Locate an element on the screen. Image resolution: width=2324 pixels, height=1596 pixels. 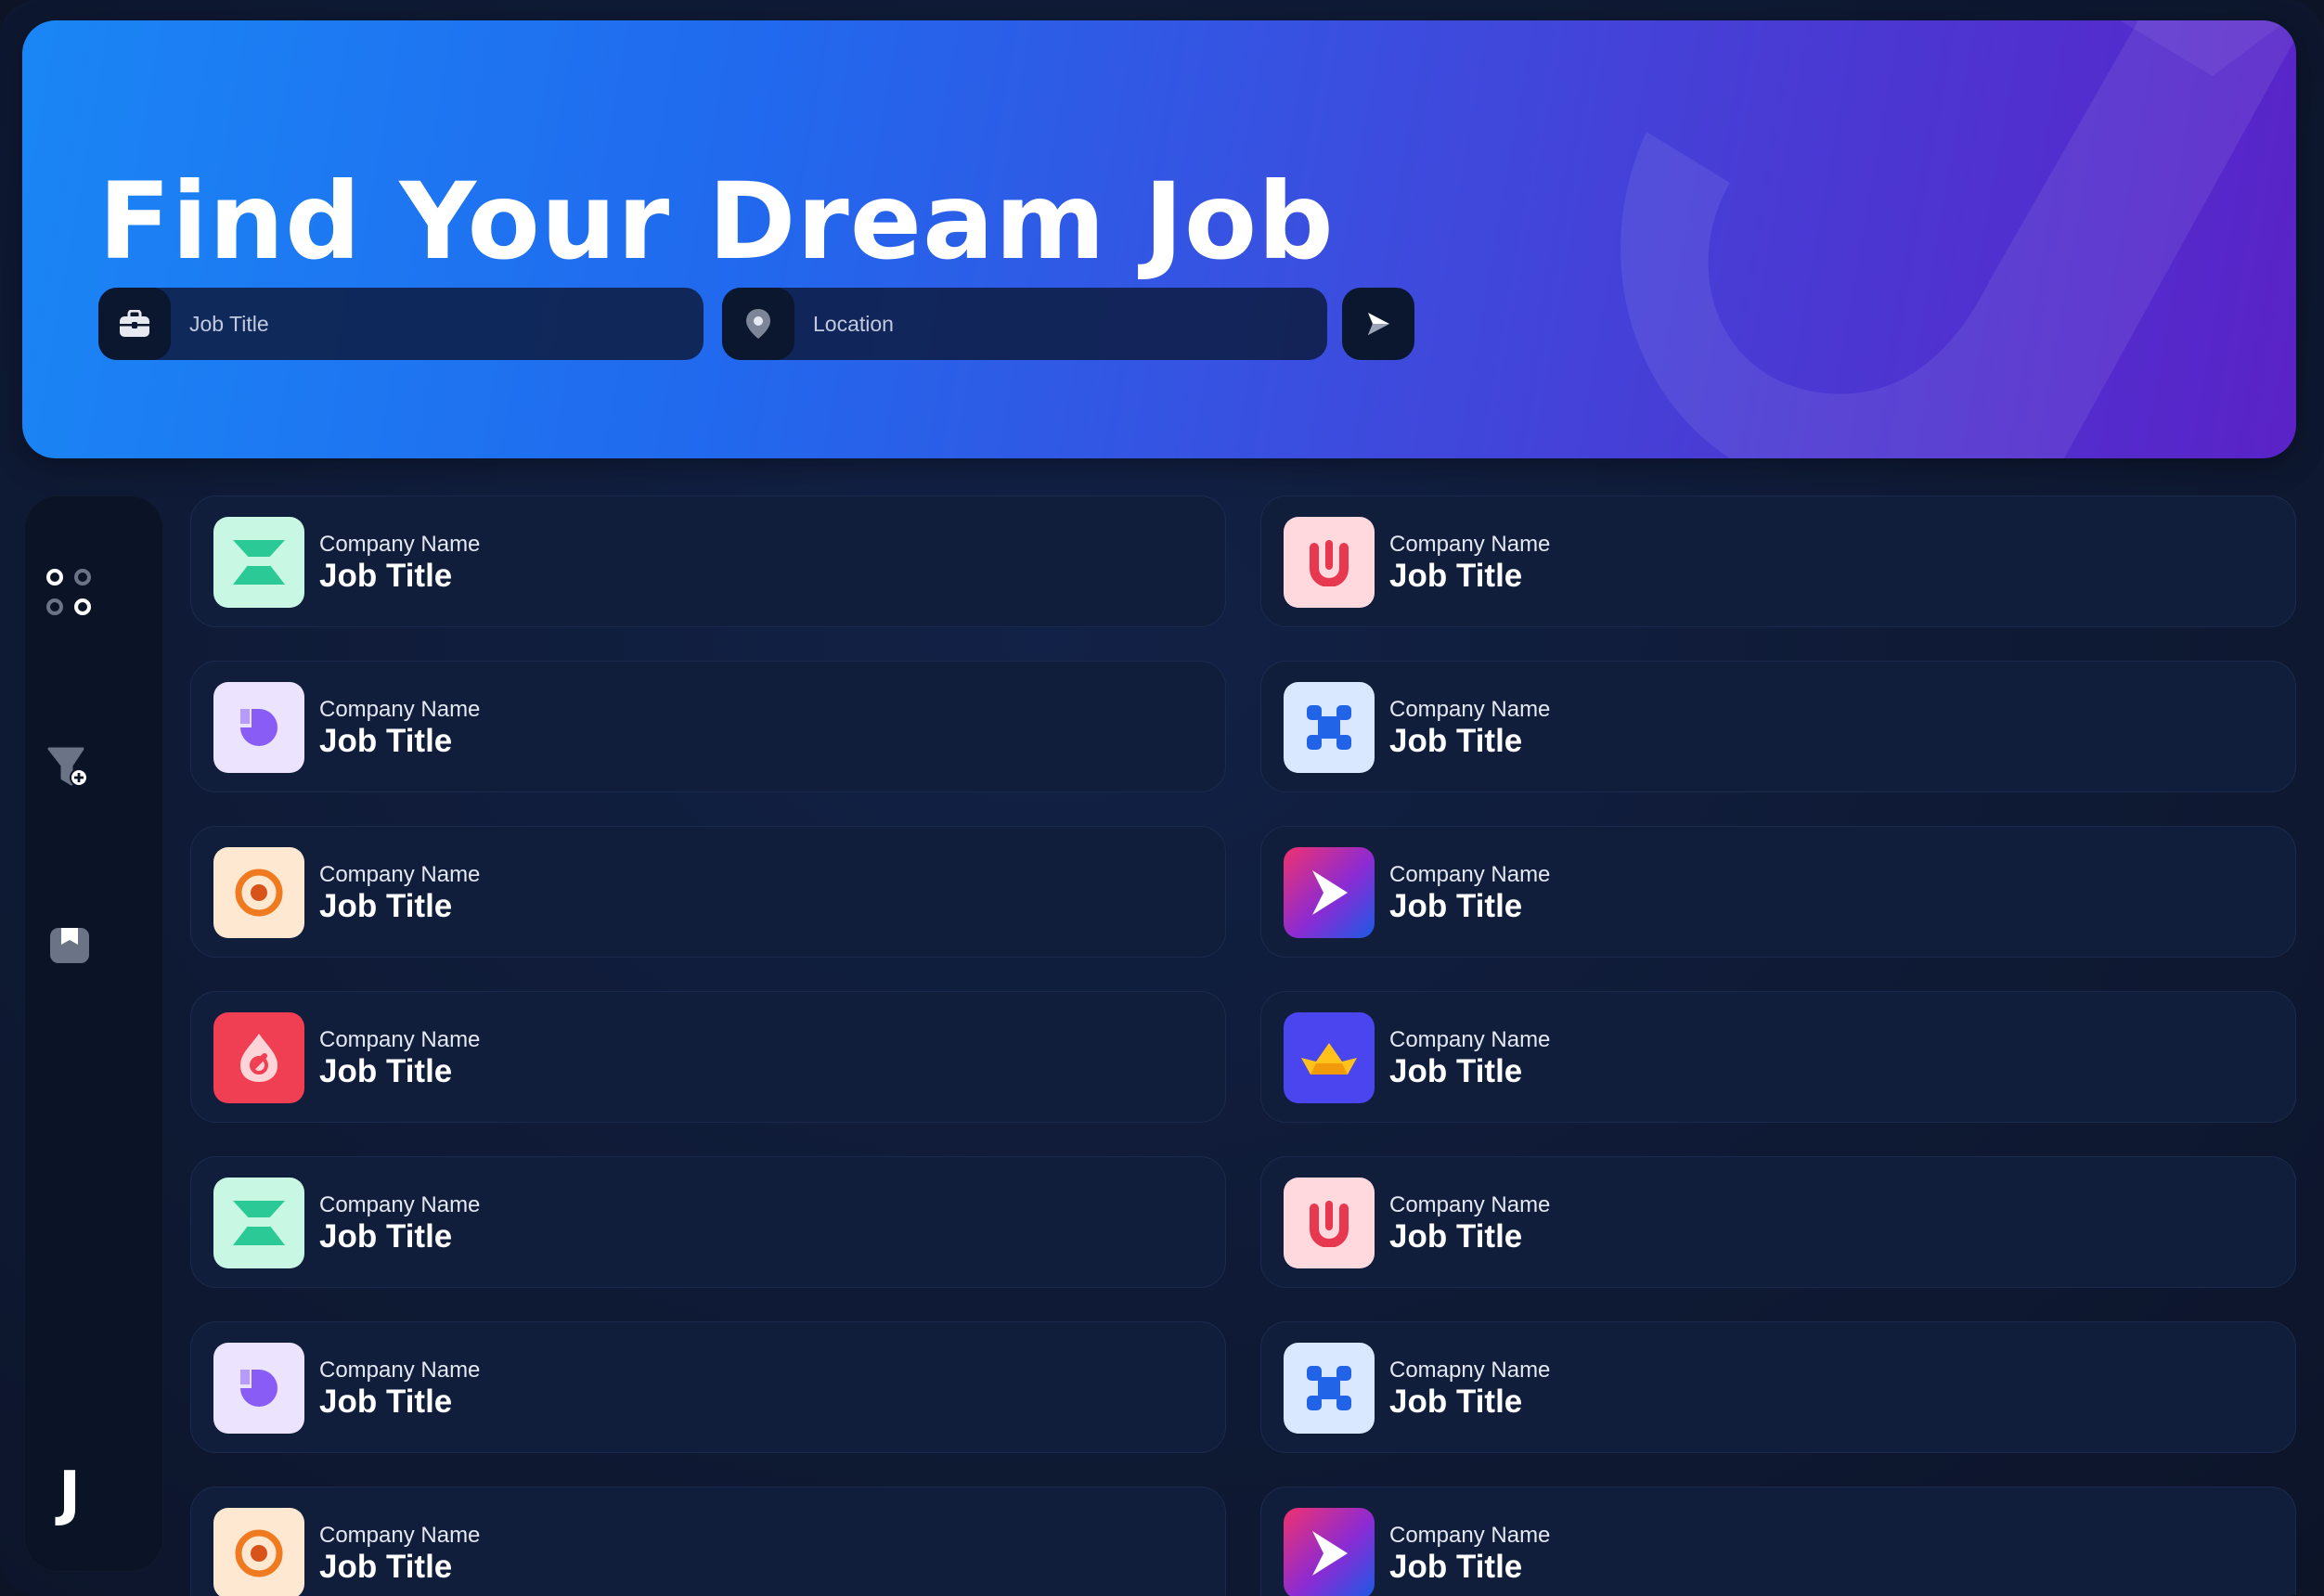
send-arrow-icon is located at coordinates (1378, 324).